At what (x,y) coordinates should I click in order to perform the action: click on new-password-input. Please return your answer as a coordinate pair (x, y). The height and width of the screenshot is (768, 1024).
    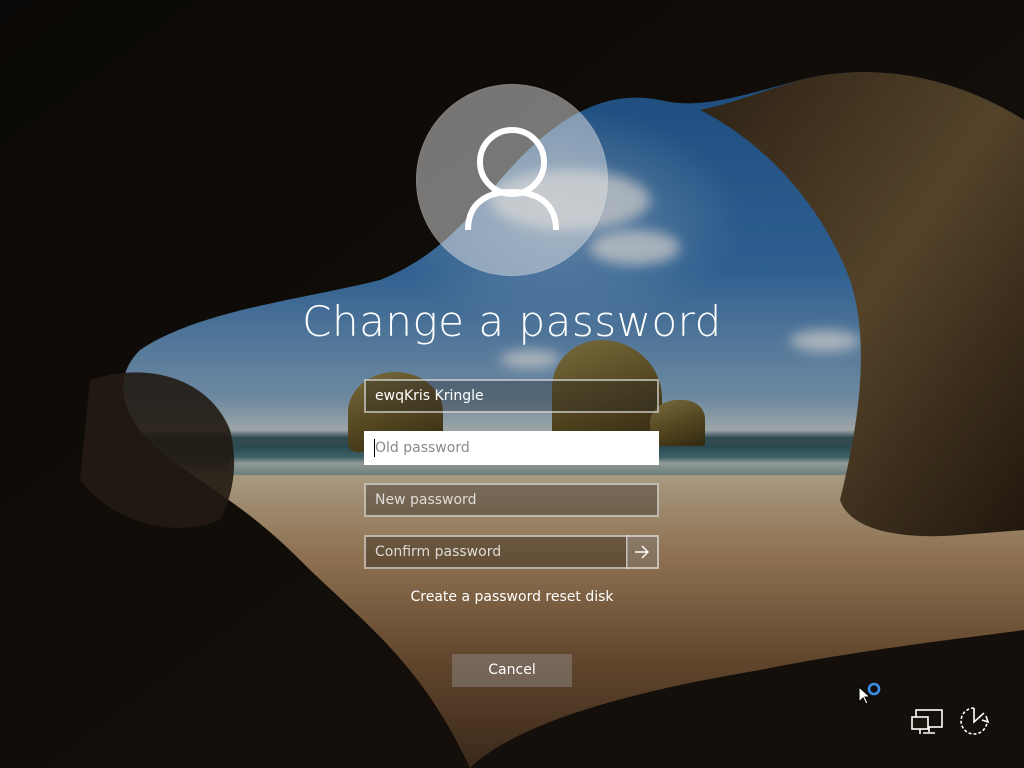
    Looking at the image, I should click on (511, 500).